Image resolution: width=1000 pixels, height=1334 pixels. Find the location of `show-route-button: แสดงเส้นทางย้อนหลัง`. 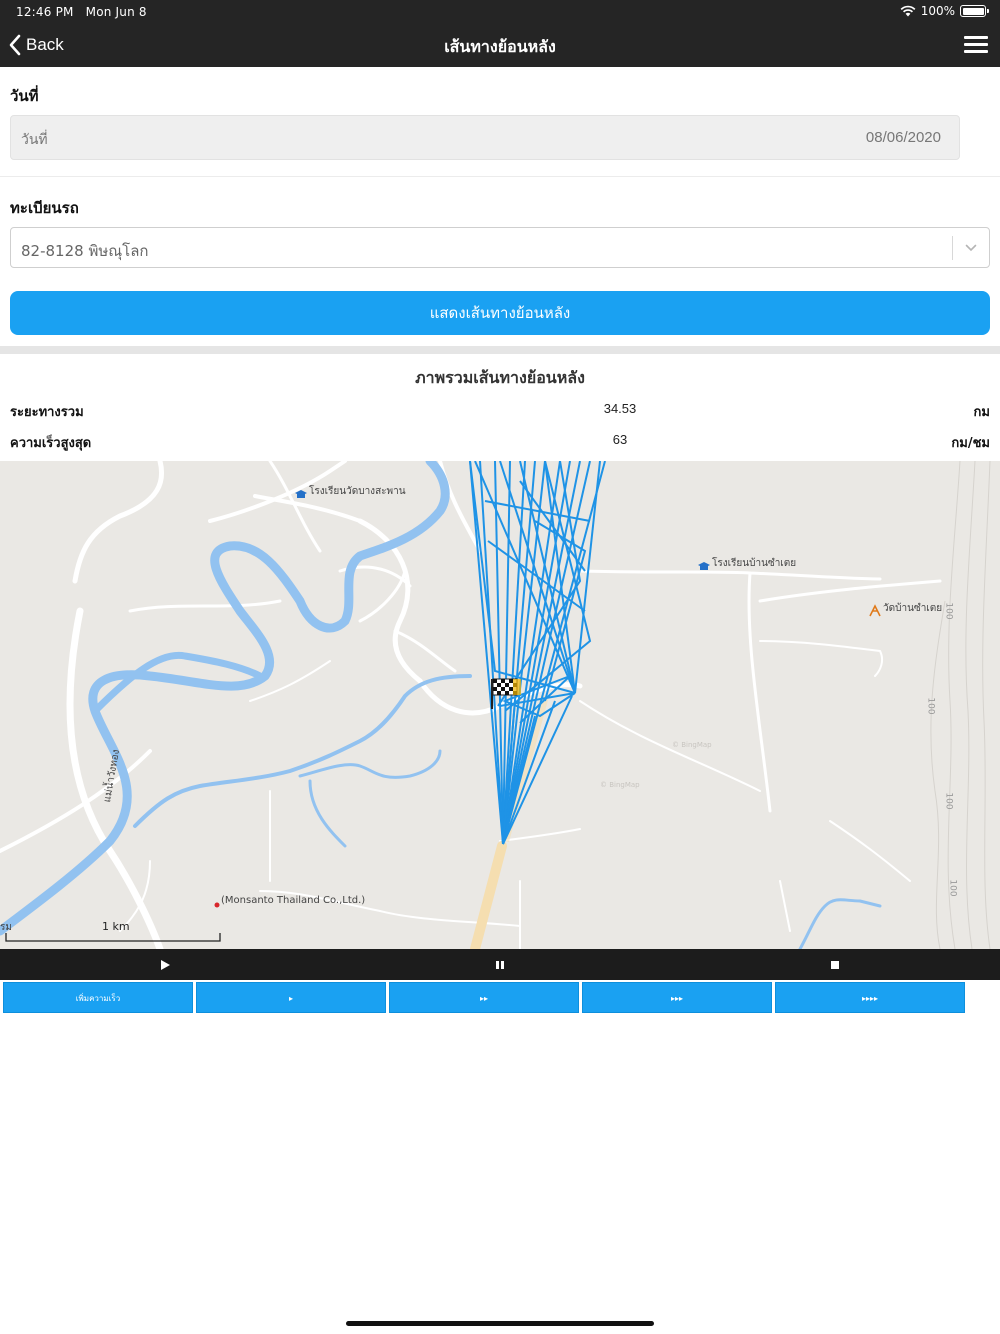

show-route-button: แสดงเส้นทางย้อนหลัง is located at coordinates (500, 313).